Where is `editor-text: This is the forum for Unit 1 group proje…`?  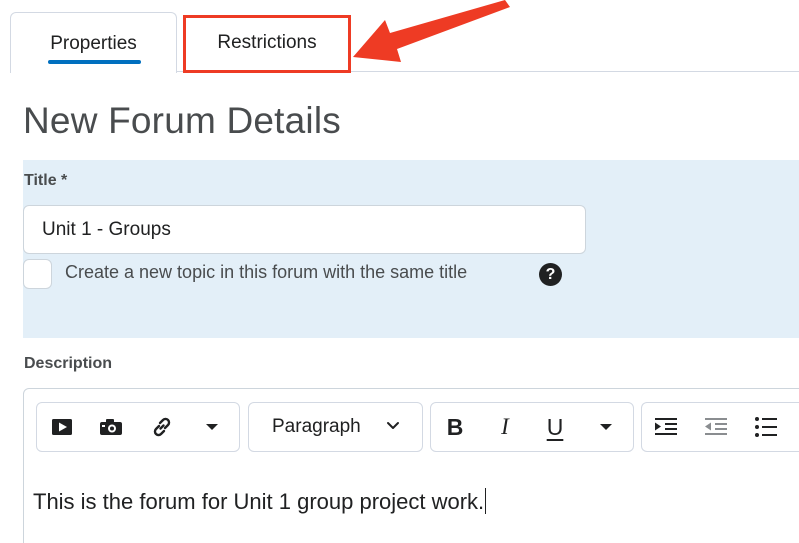
editor-text: This is the forum for Unit 1 group proje… is located at coordinates (259, 501).